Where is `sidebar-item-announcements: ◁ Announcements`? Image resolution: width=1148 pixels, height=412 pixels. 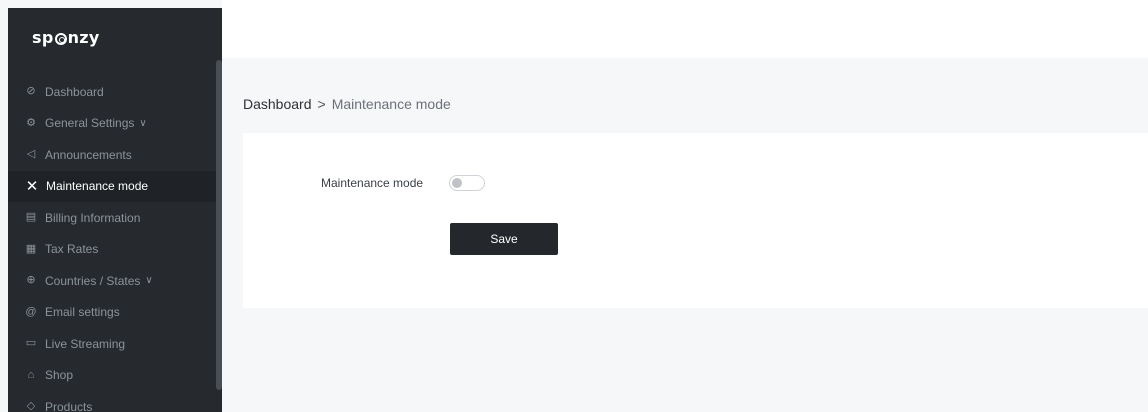 sidebar-item-announcements: ◁ Announcements is located at coordinates (112, 155).